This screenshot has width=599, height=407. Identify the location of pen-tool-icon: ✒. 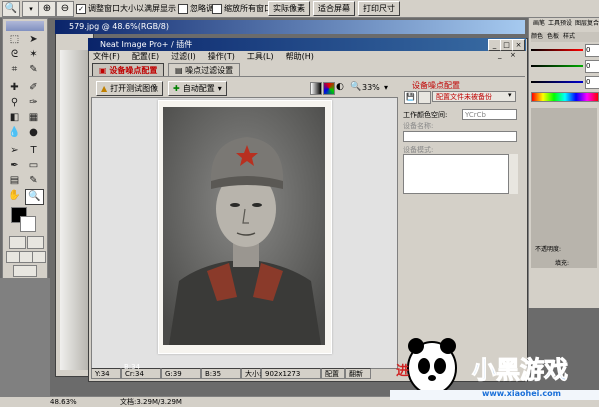
(14, 166).